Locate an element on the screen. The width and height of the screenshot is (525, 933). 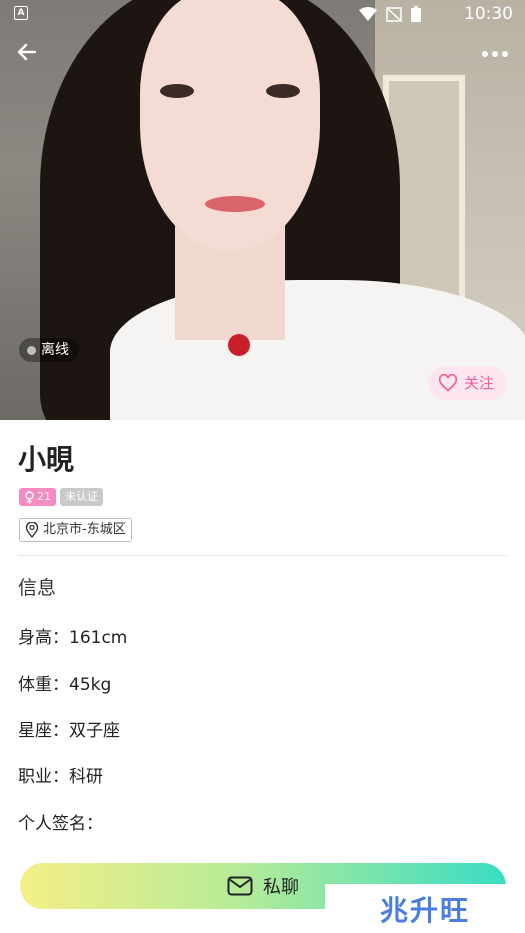
more-options-icon is located at coordinates (495, 55).